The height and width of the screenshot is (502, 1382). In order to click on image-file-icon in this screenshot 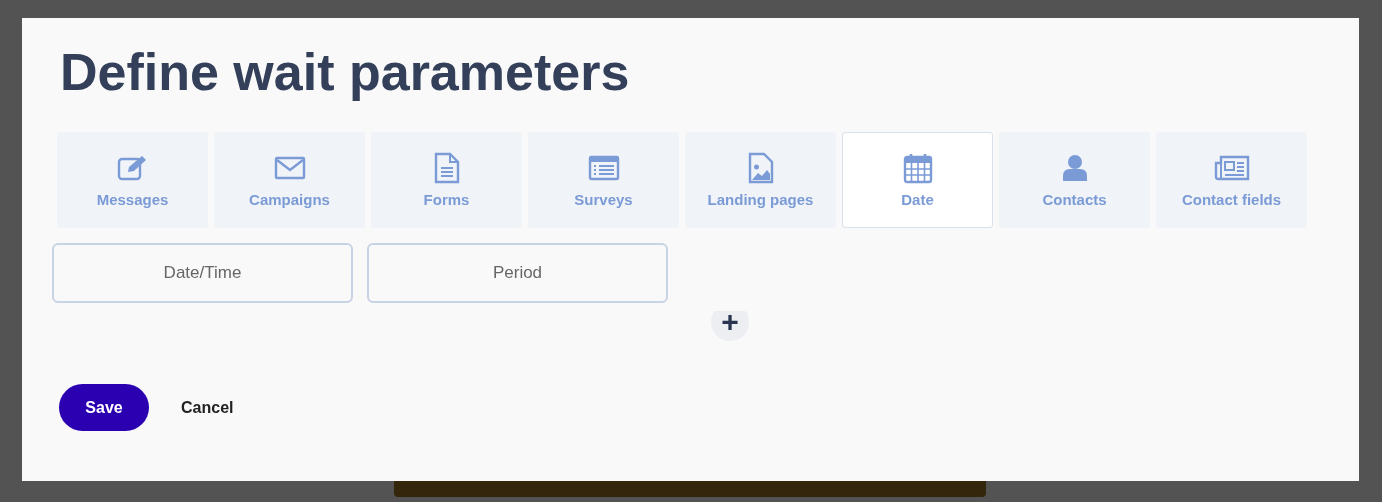, I will do `click(760, 168)`.